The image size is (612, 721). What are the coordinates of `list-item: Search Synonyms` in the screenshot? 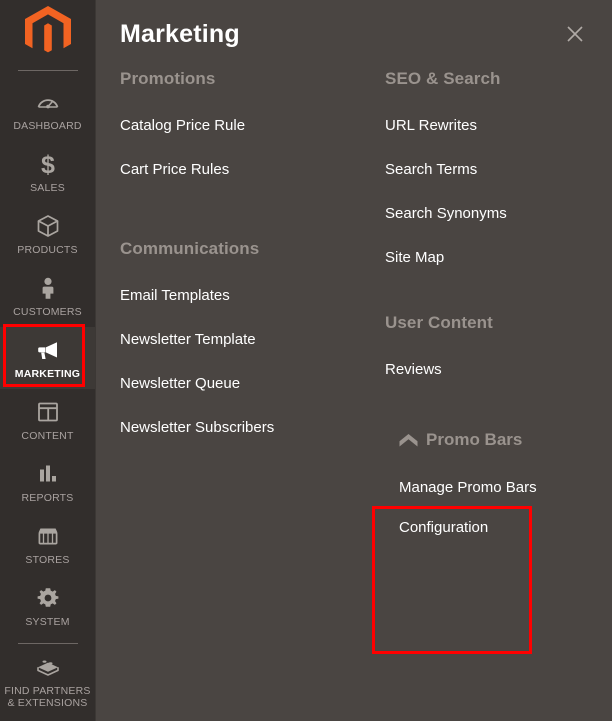 It's located at (498, 214).